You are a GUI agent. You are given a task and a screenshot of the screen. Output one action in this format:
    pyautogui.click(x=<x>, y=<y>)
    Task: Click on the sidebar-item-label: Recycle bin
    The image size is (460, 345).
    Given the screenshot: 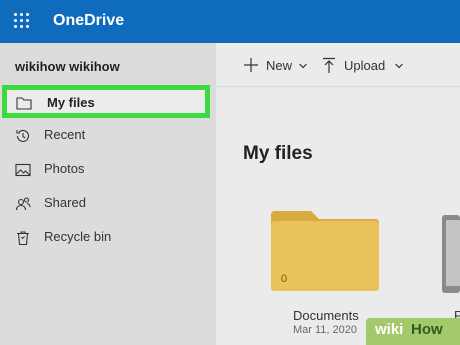 What is the action you would take?
    pyautogui.click(x=78, y=236)
    